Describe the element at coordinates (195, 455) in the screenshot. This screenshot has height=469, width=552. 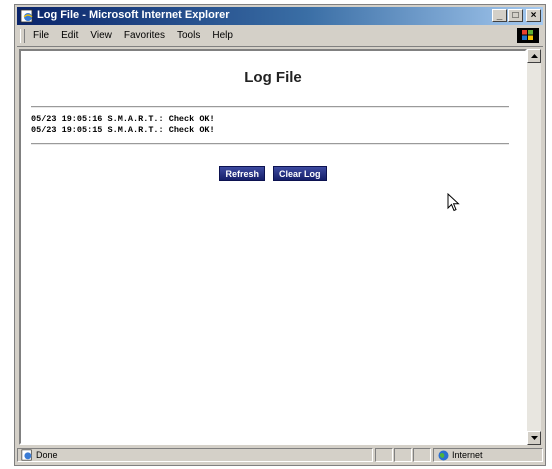
I see `status-message: Done` at that location.